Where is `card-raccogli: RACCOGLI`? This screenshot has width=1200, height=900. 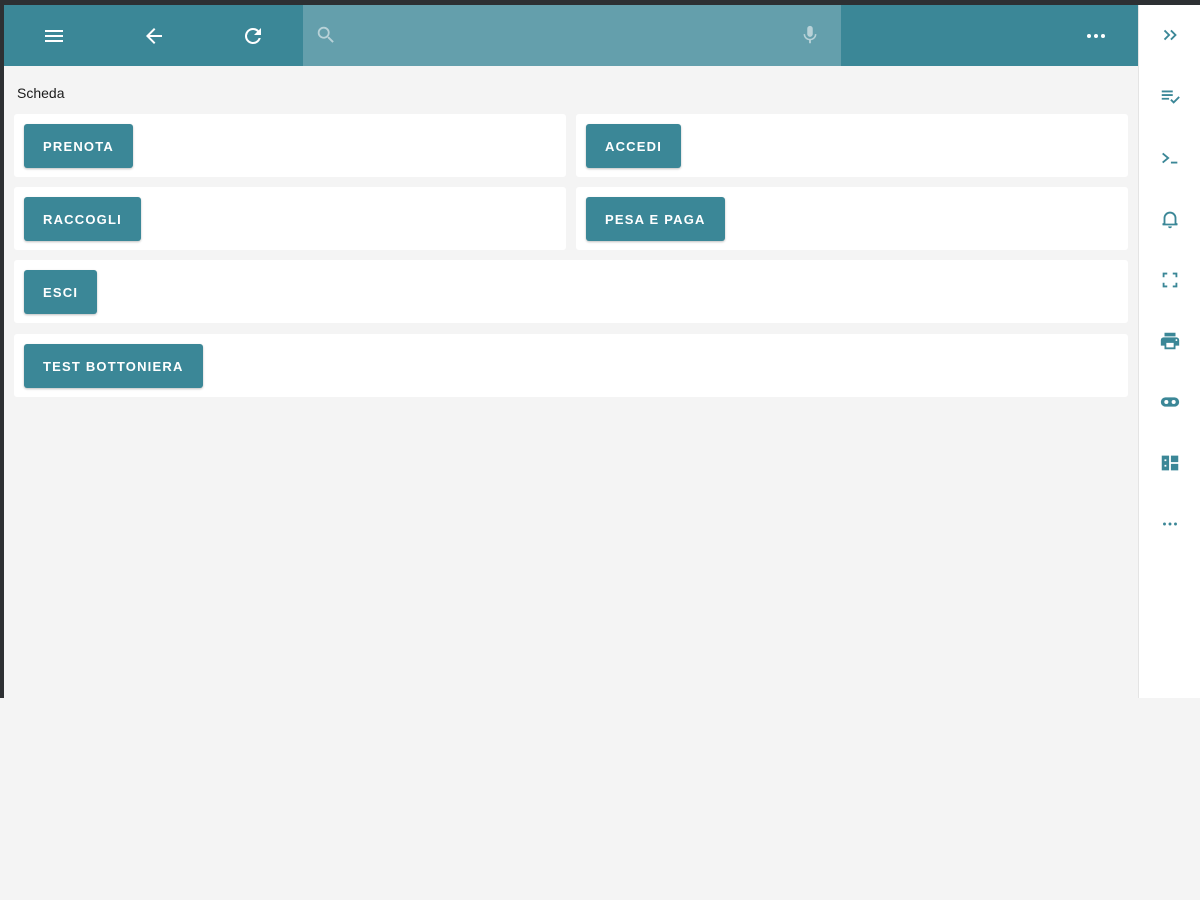
card-raccogli: RACCOGLI is located at coordinates (290, 218).